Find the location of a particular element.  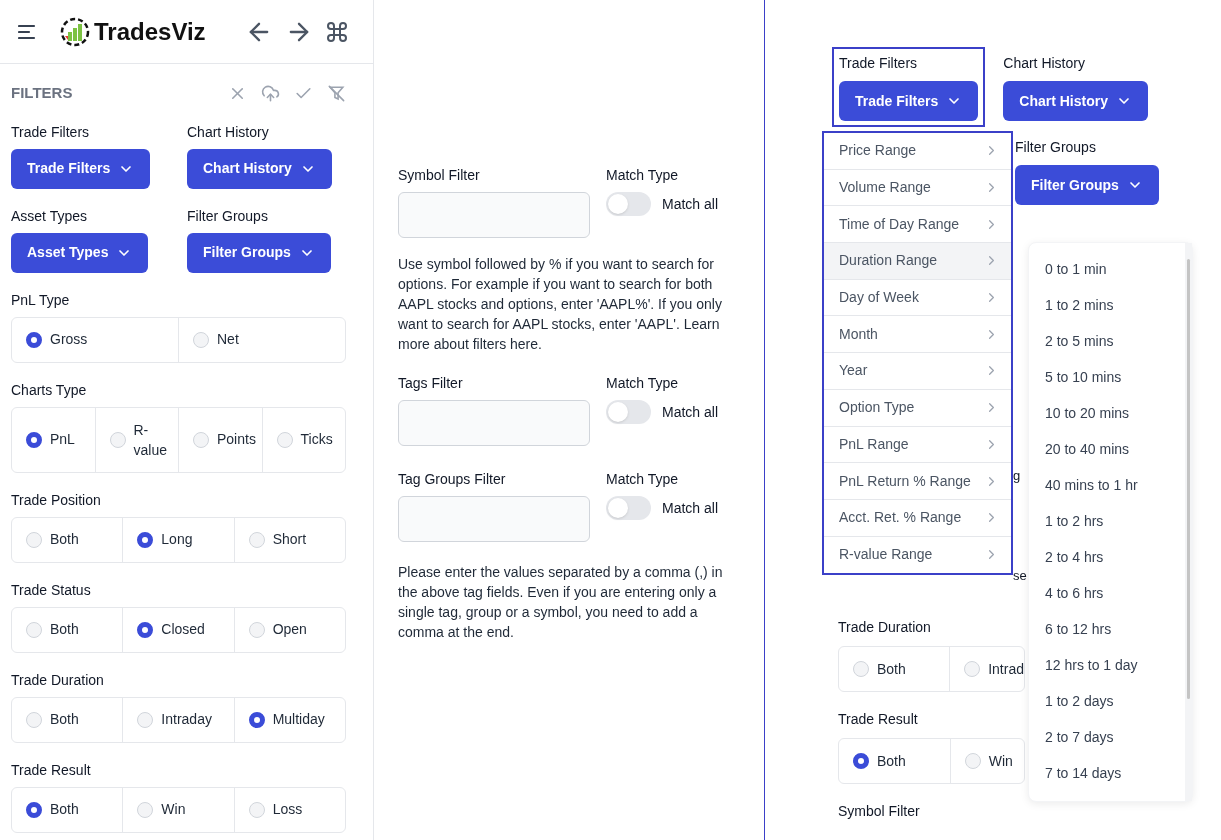

radio-label: Closed is located at coordinates (183, 629).